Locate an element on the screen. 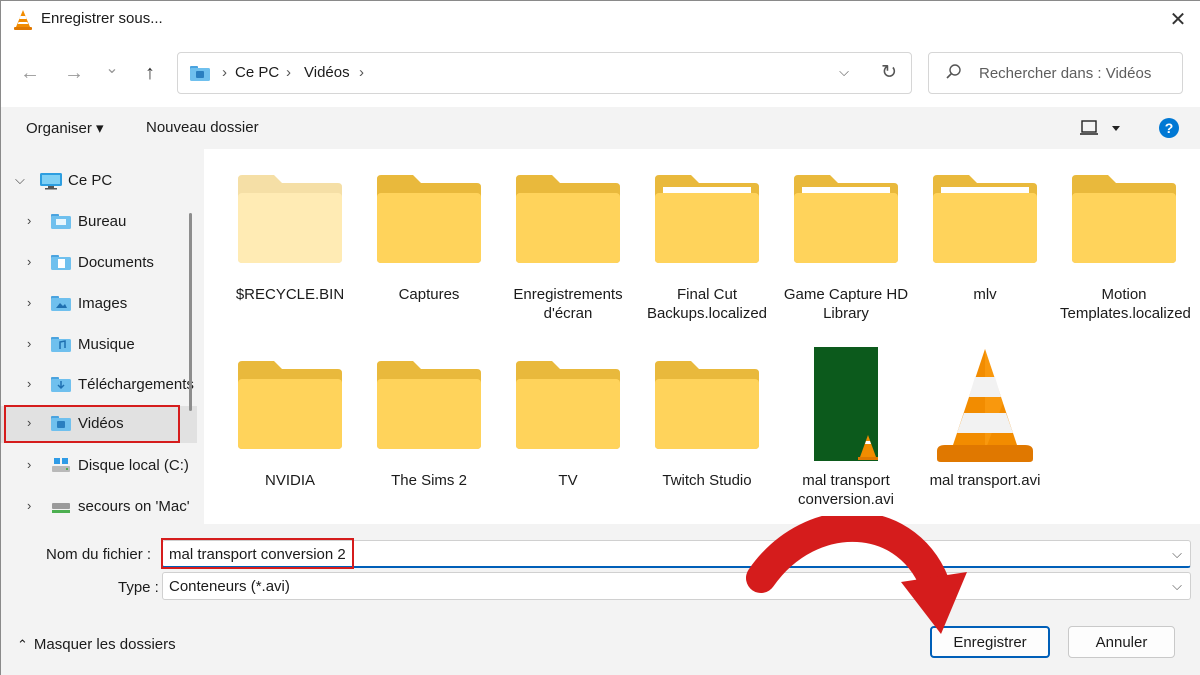  pictures-folder-icon is located at coordinates (61, 303).